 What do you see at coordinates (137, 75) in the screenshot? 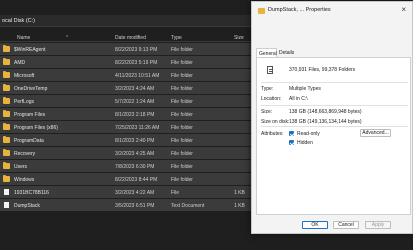
I see `file-date: 4/11/2023 10:51 AM` at bounding box center [137, 75].